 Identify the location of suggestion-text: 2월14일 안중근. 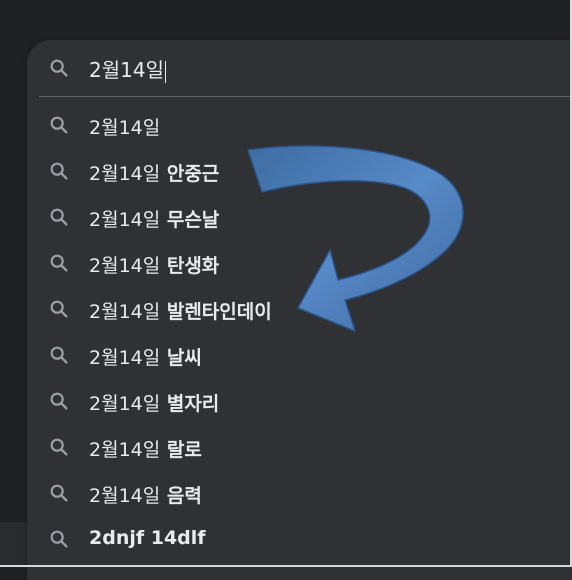
(154, 172).